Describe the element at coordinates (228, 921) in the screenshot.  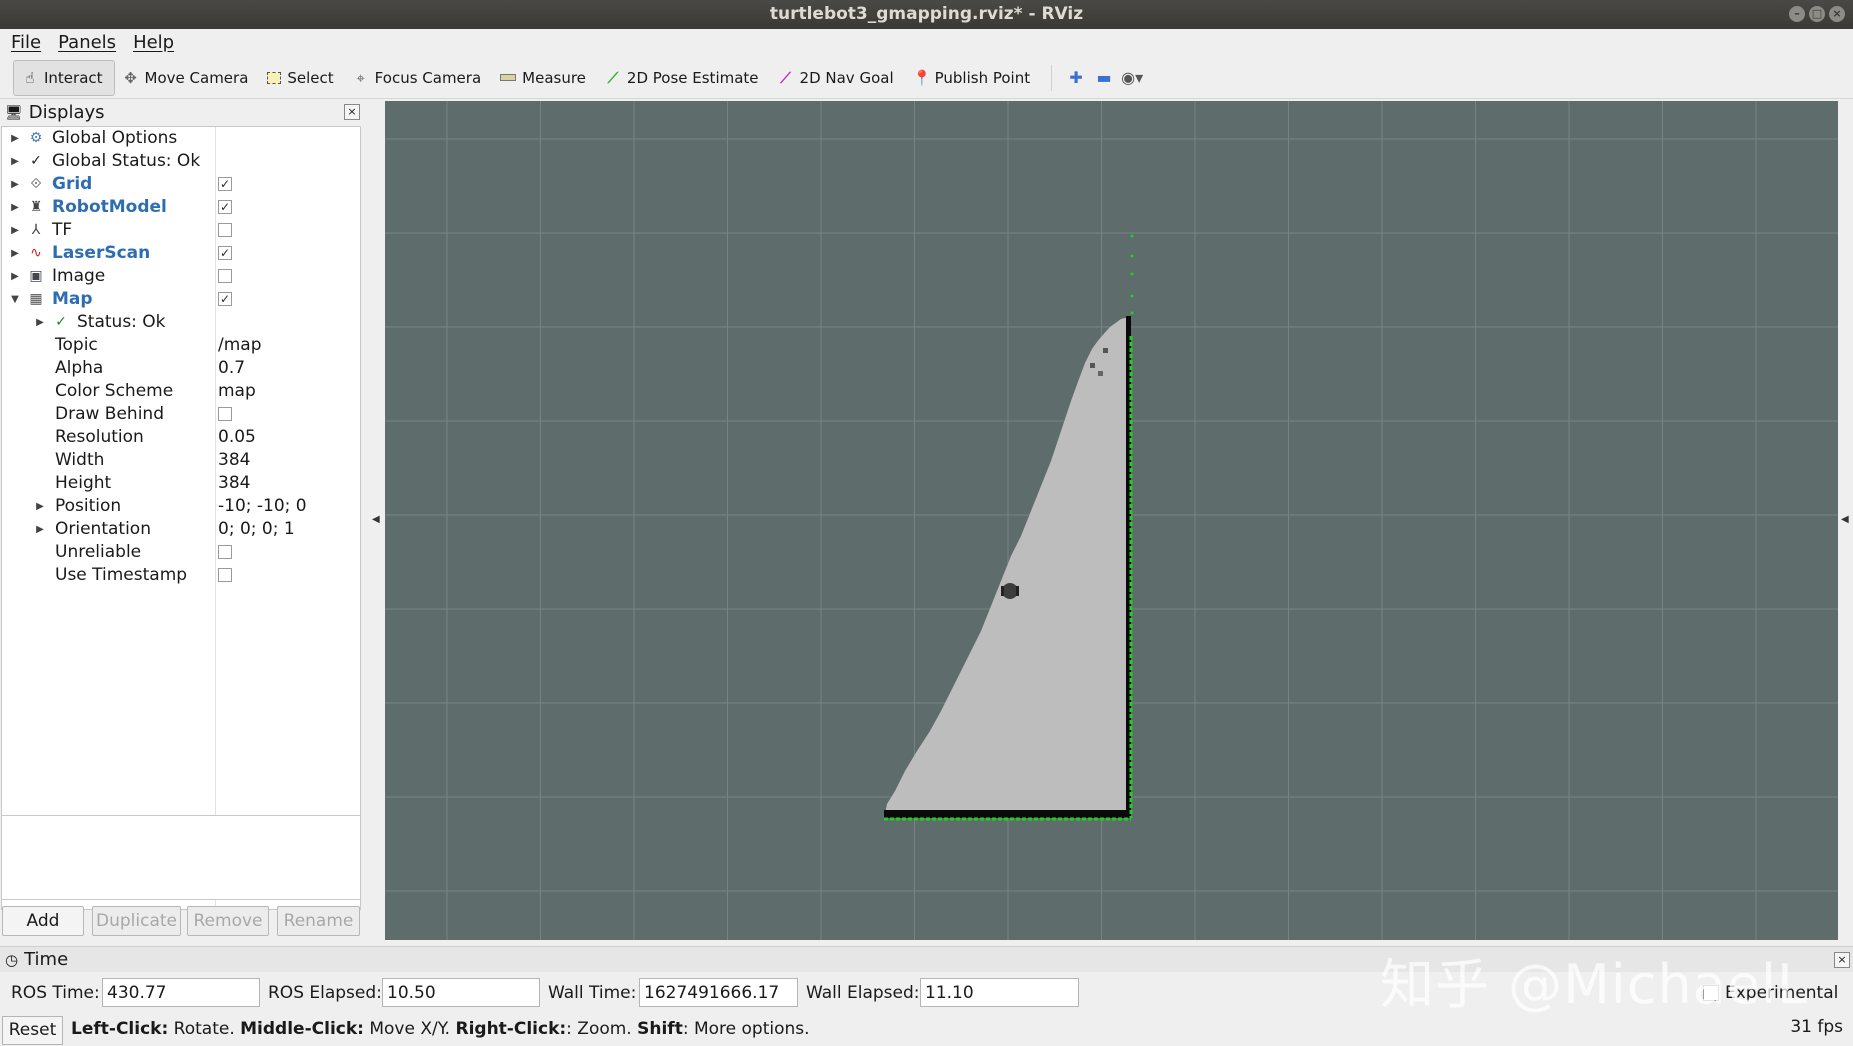
I see `remove-display-button: Remove` at that location.